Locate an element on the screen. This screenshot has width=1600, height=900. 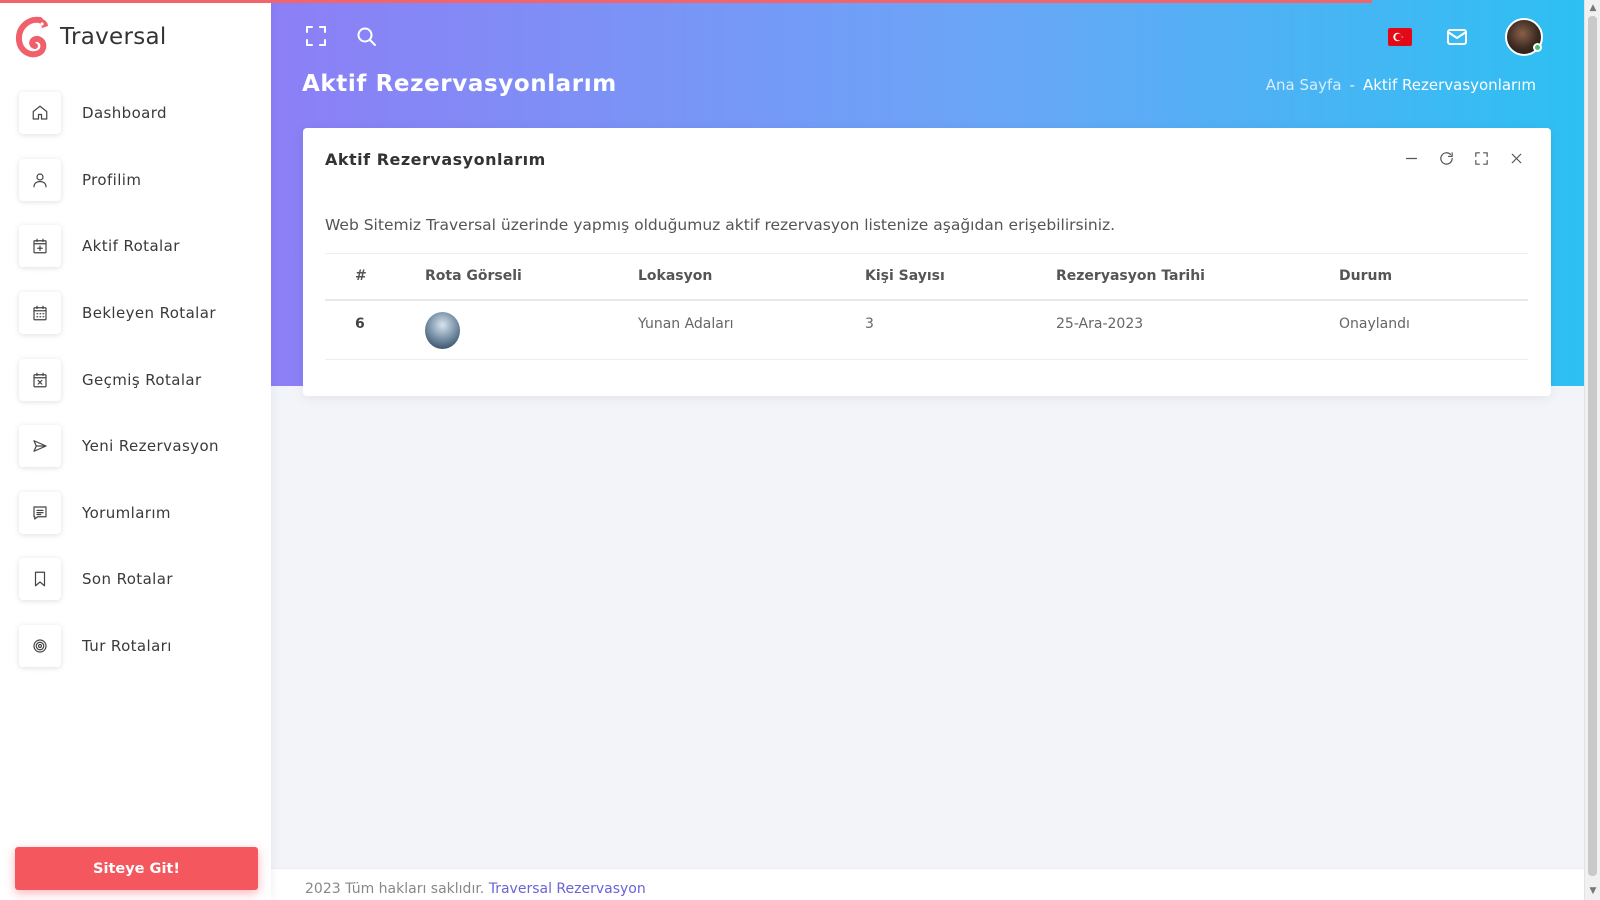
sidebar-item-gecmis-rotalar: Geçmiş Rotalar is located at coordinates (135, 379).